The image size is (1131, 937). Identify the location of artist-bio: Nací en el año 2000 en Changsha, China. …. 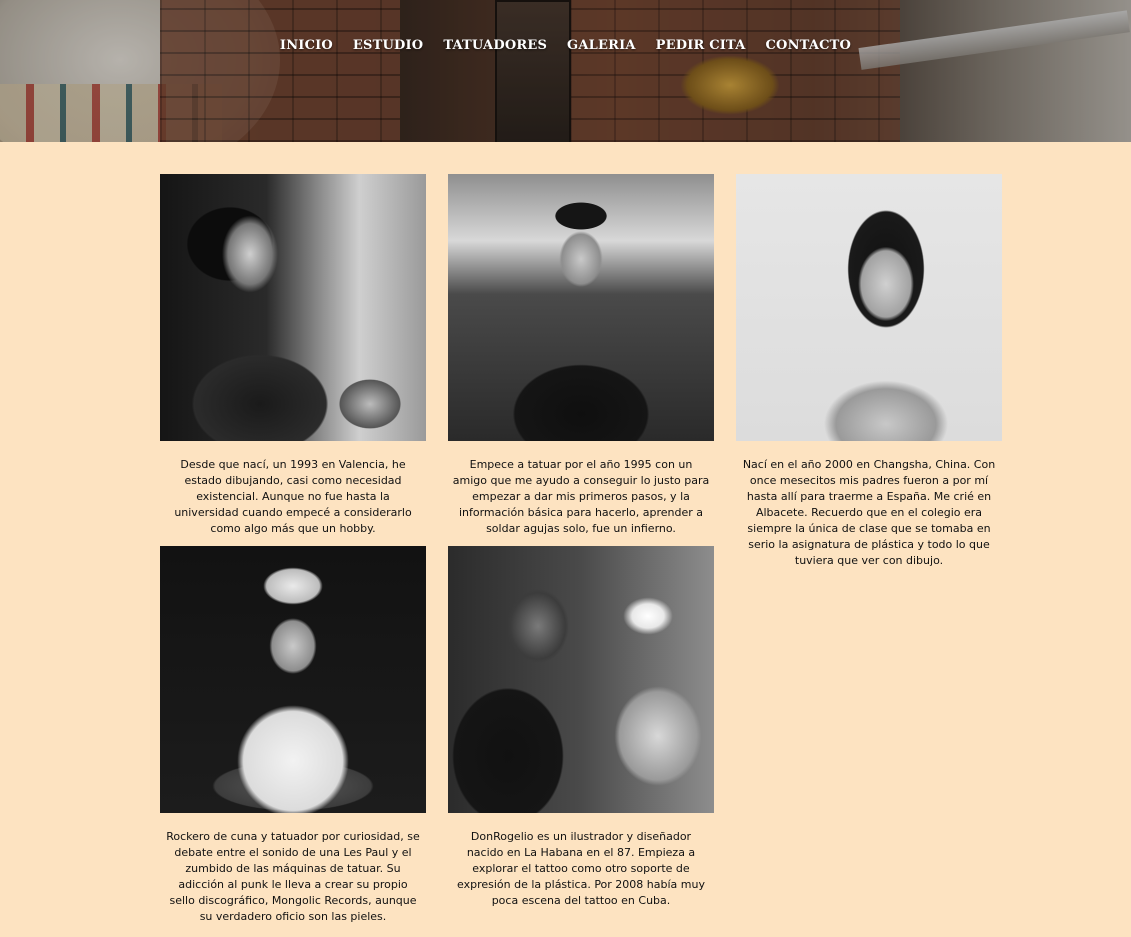
(869, 512).